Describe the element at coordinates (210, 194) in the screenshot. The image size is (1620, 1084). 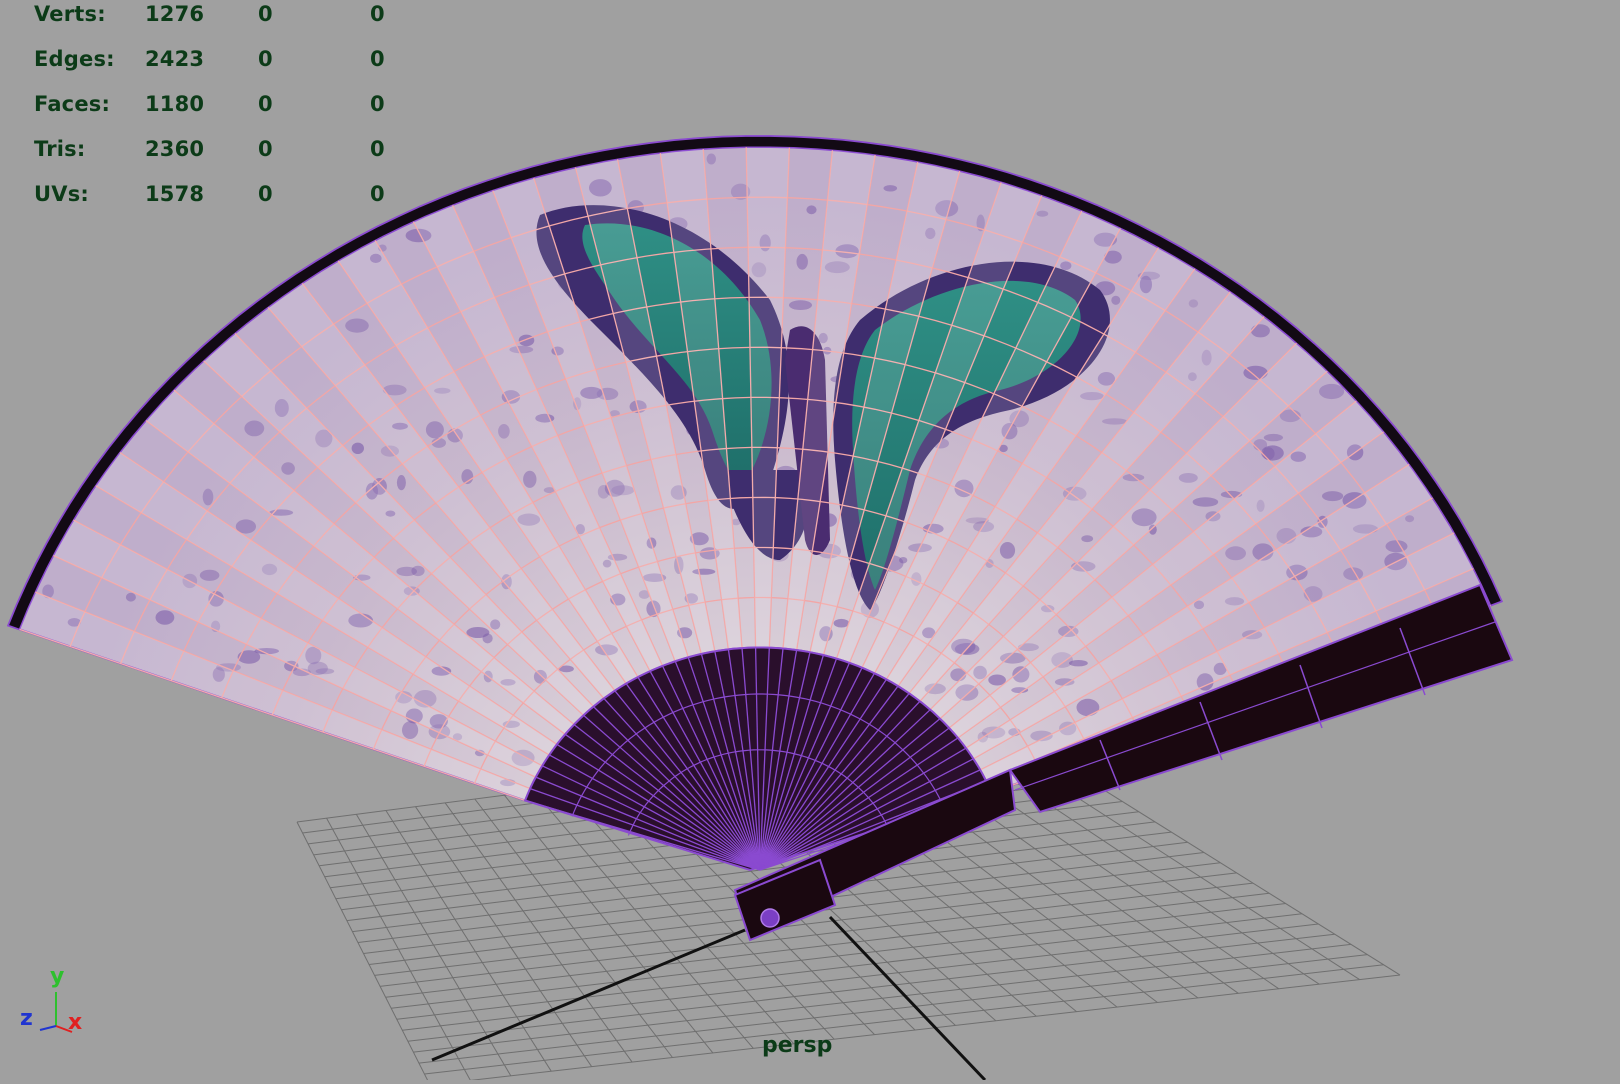
I see `hud-row: UVs: 1578 0 0` at that location.